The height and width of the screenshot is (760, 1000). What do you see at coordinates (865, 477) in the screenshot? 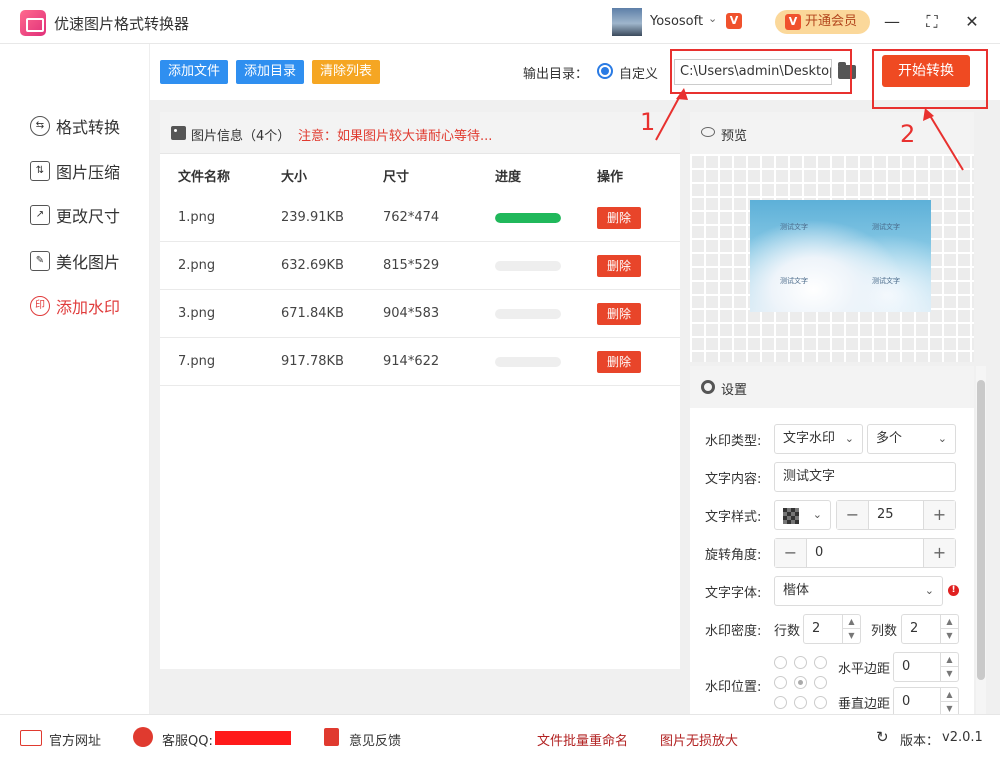
I see `text-content-input: 测试文字` at bounding box center [865, 477].